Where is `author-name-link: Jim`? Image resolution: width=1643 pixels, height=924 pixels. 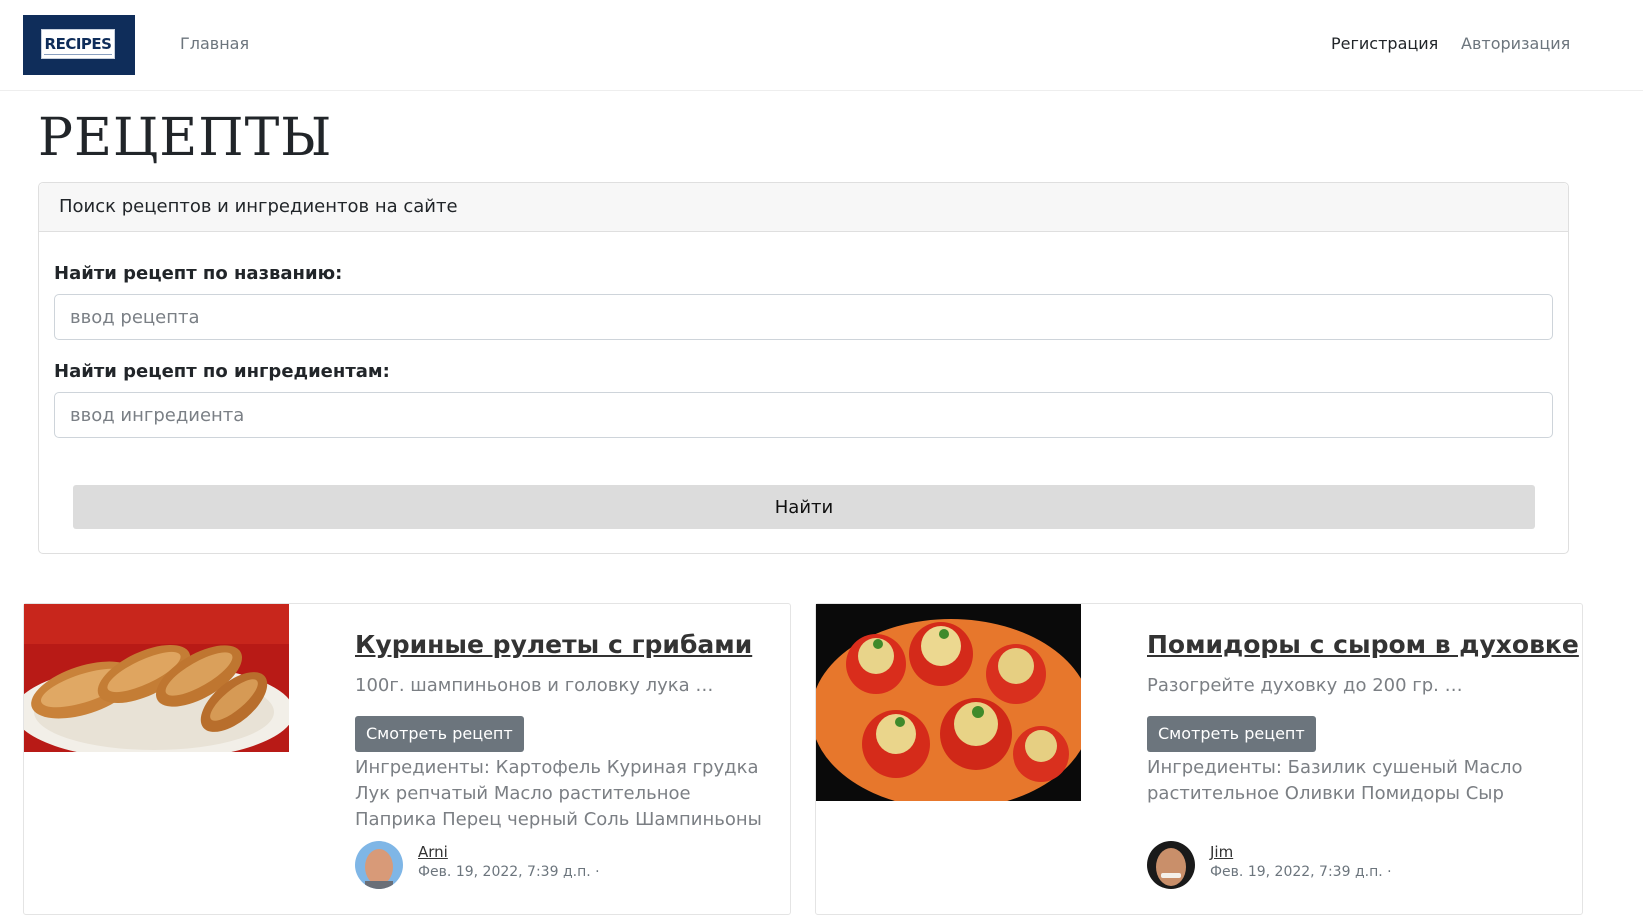
author-name-link: Jim is located at coordinates (1221, 852).